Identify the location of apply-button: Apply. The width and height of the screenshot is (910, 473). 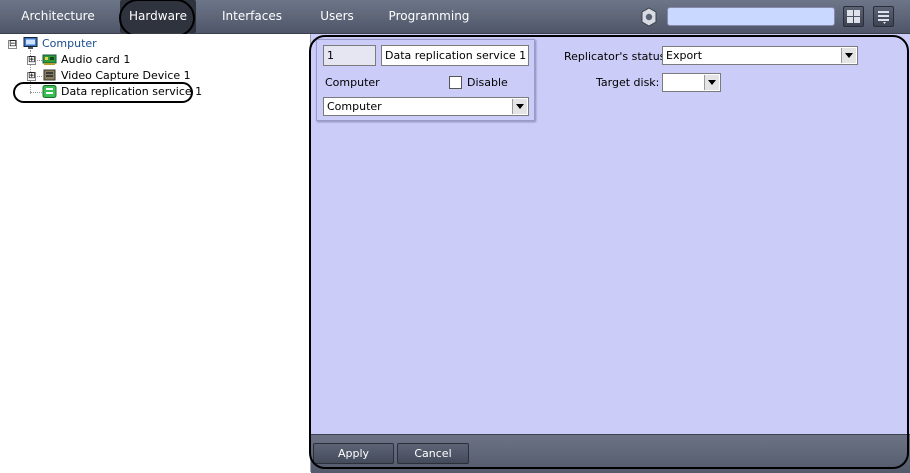
(353, 453).